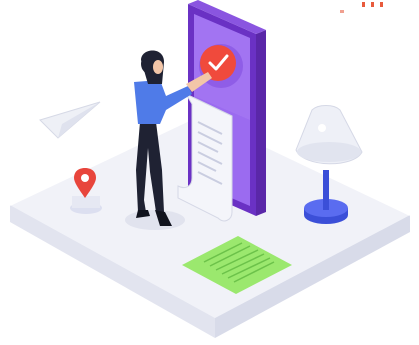 Image resolution: width=419 pixels, height=345 pixels. What do you see at coordinates (361, 7) in the screenshot?
I see `decor-dashes` at bounding box center [361, 7].